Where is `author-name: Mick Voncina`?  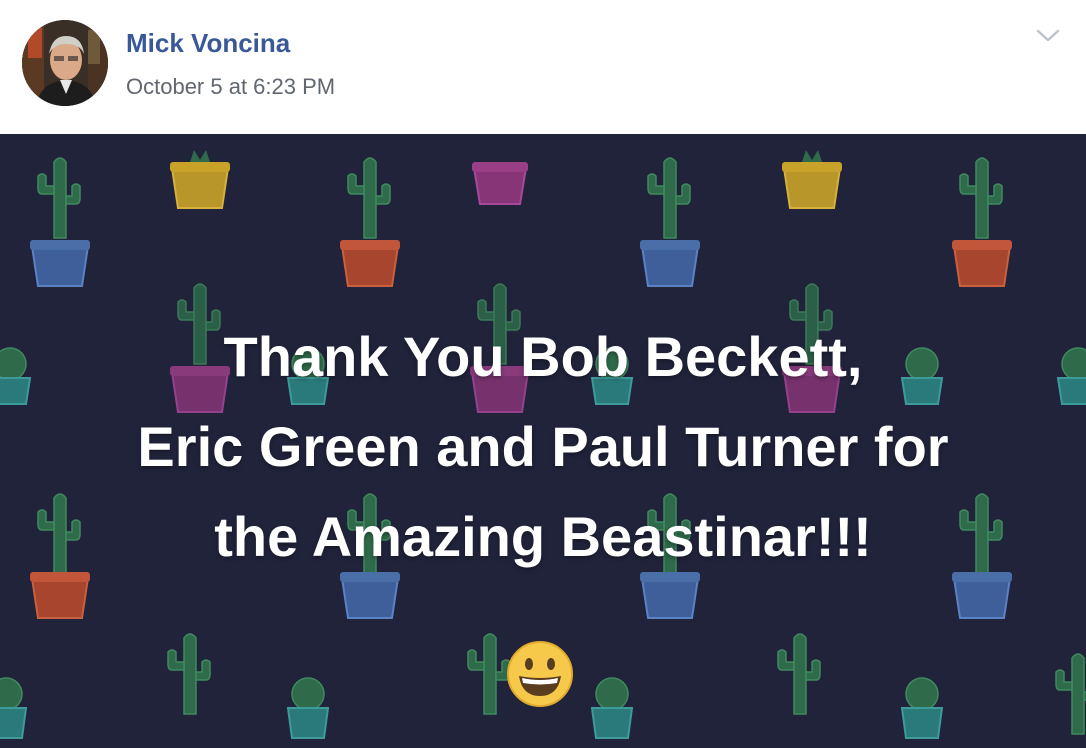
author-name: Mick Voncina is located at coordinates (208, 43).